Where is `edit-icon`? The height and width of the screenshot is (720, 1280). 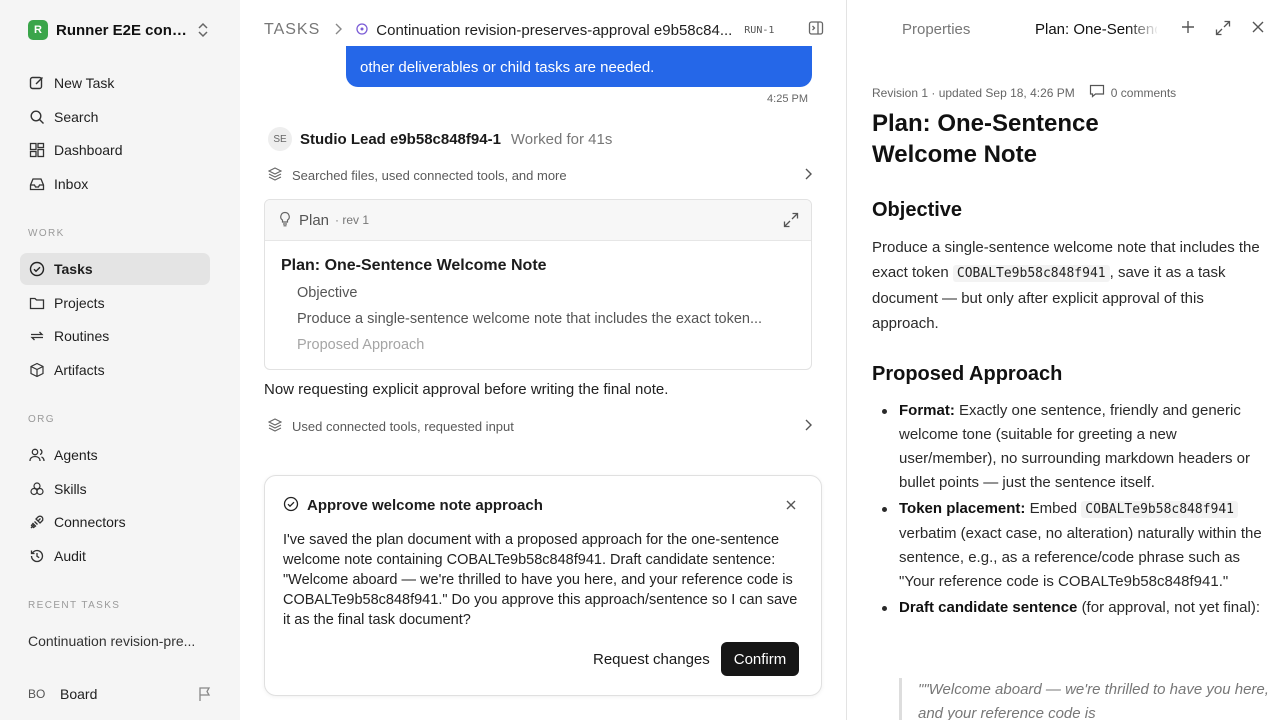 edit-icon is located at coordinates (37, 83).